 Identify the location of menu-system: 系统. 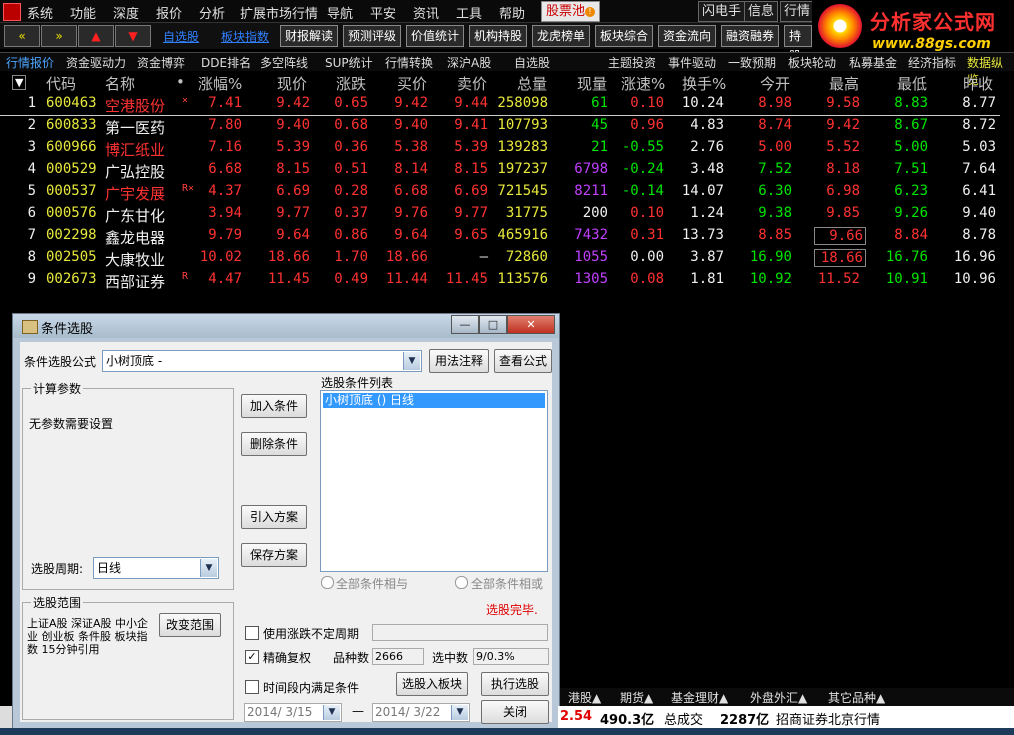
(40, 12).